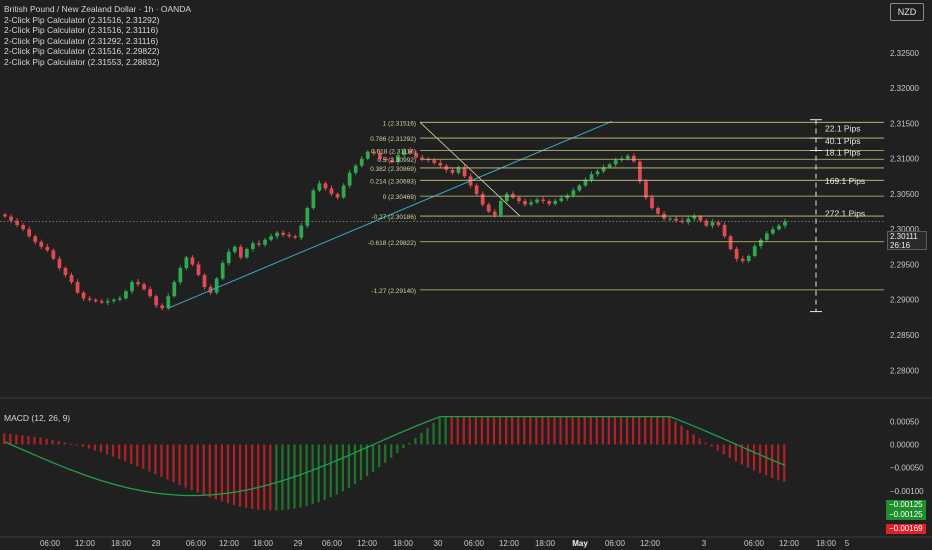 The width and height of the screenshot is (932, 550). What do you see at coordinates (847, 543) in the screenshot?
I see `time-axis-label-22: 5` at bounding box center [847, 543].